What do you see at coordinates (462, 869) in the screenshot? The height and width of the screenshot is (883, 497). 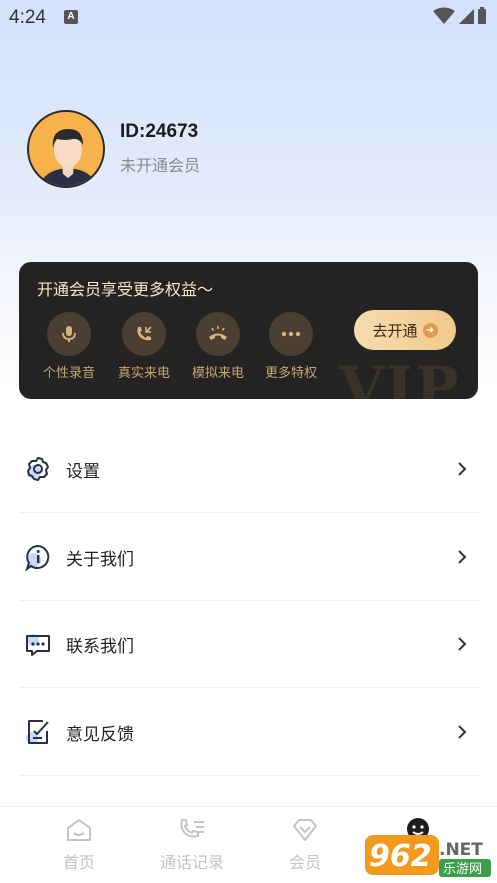 I see `watermark-caption: 乐游网` at bounding box center [462, 869].